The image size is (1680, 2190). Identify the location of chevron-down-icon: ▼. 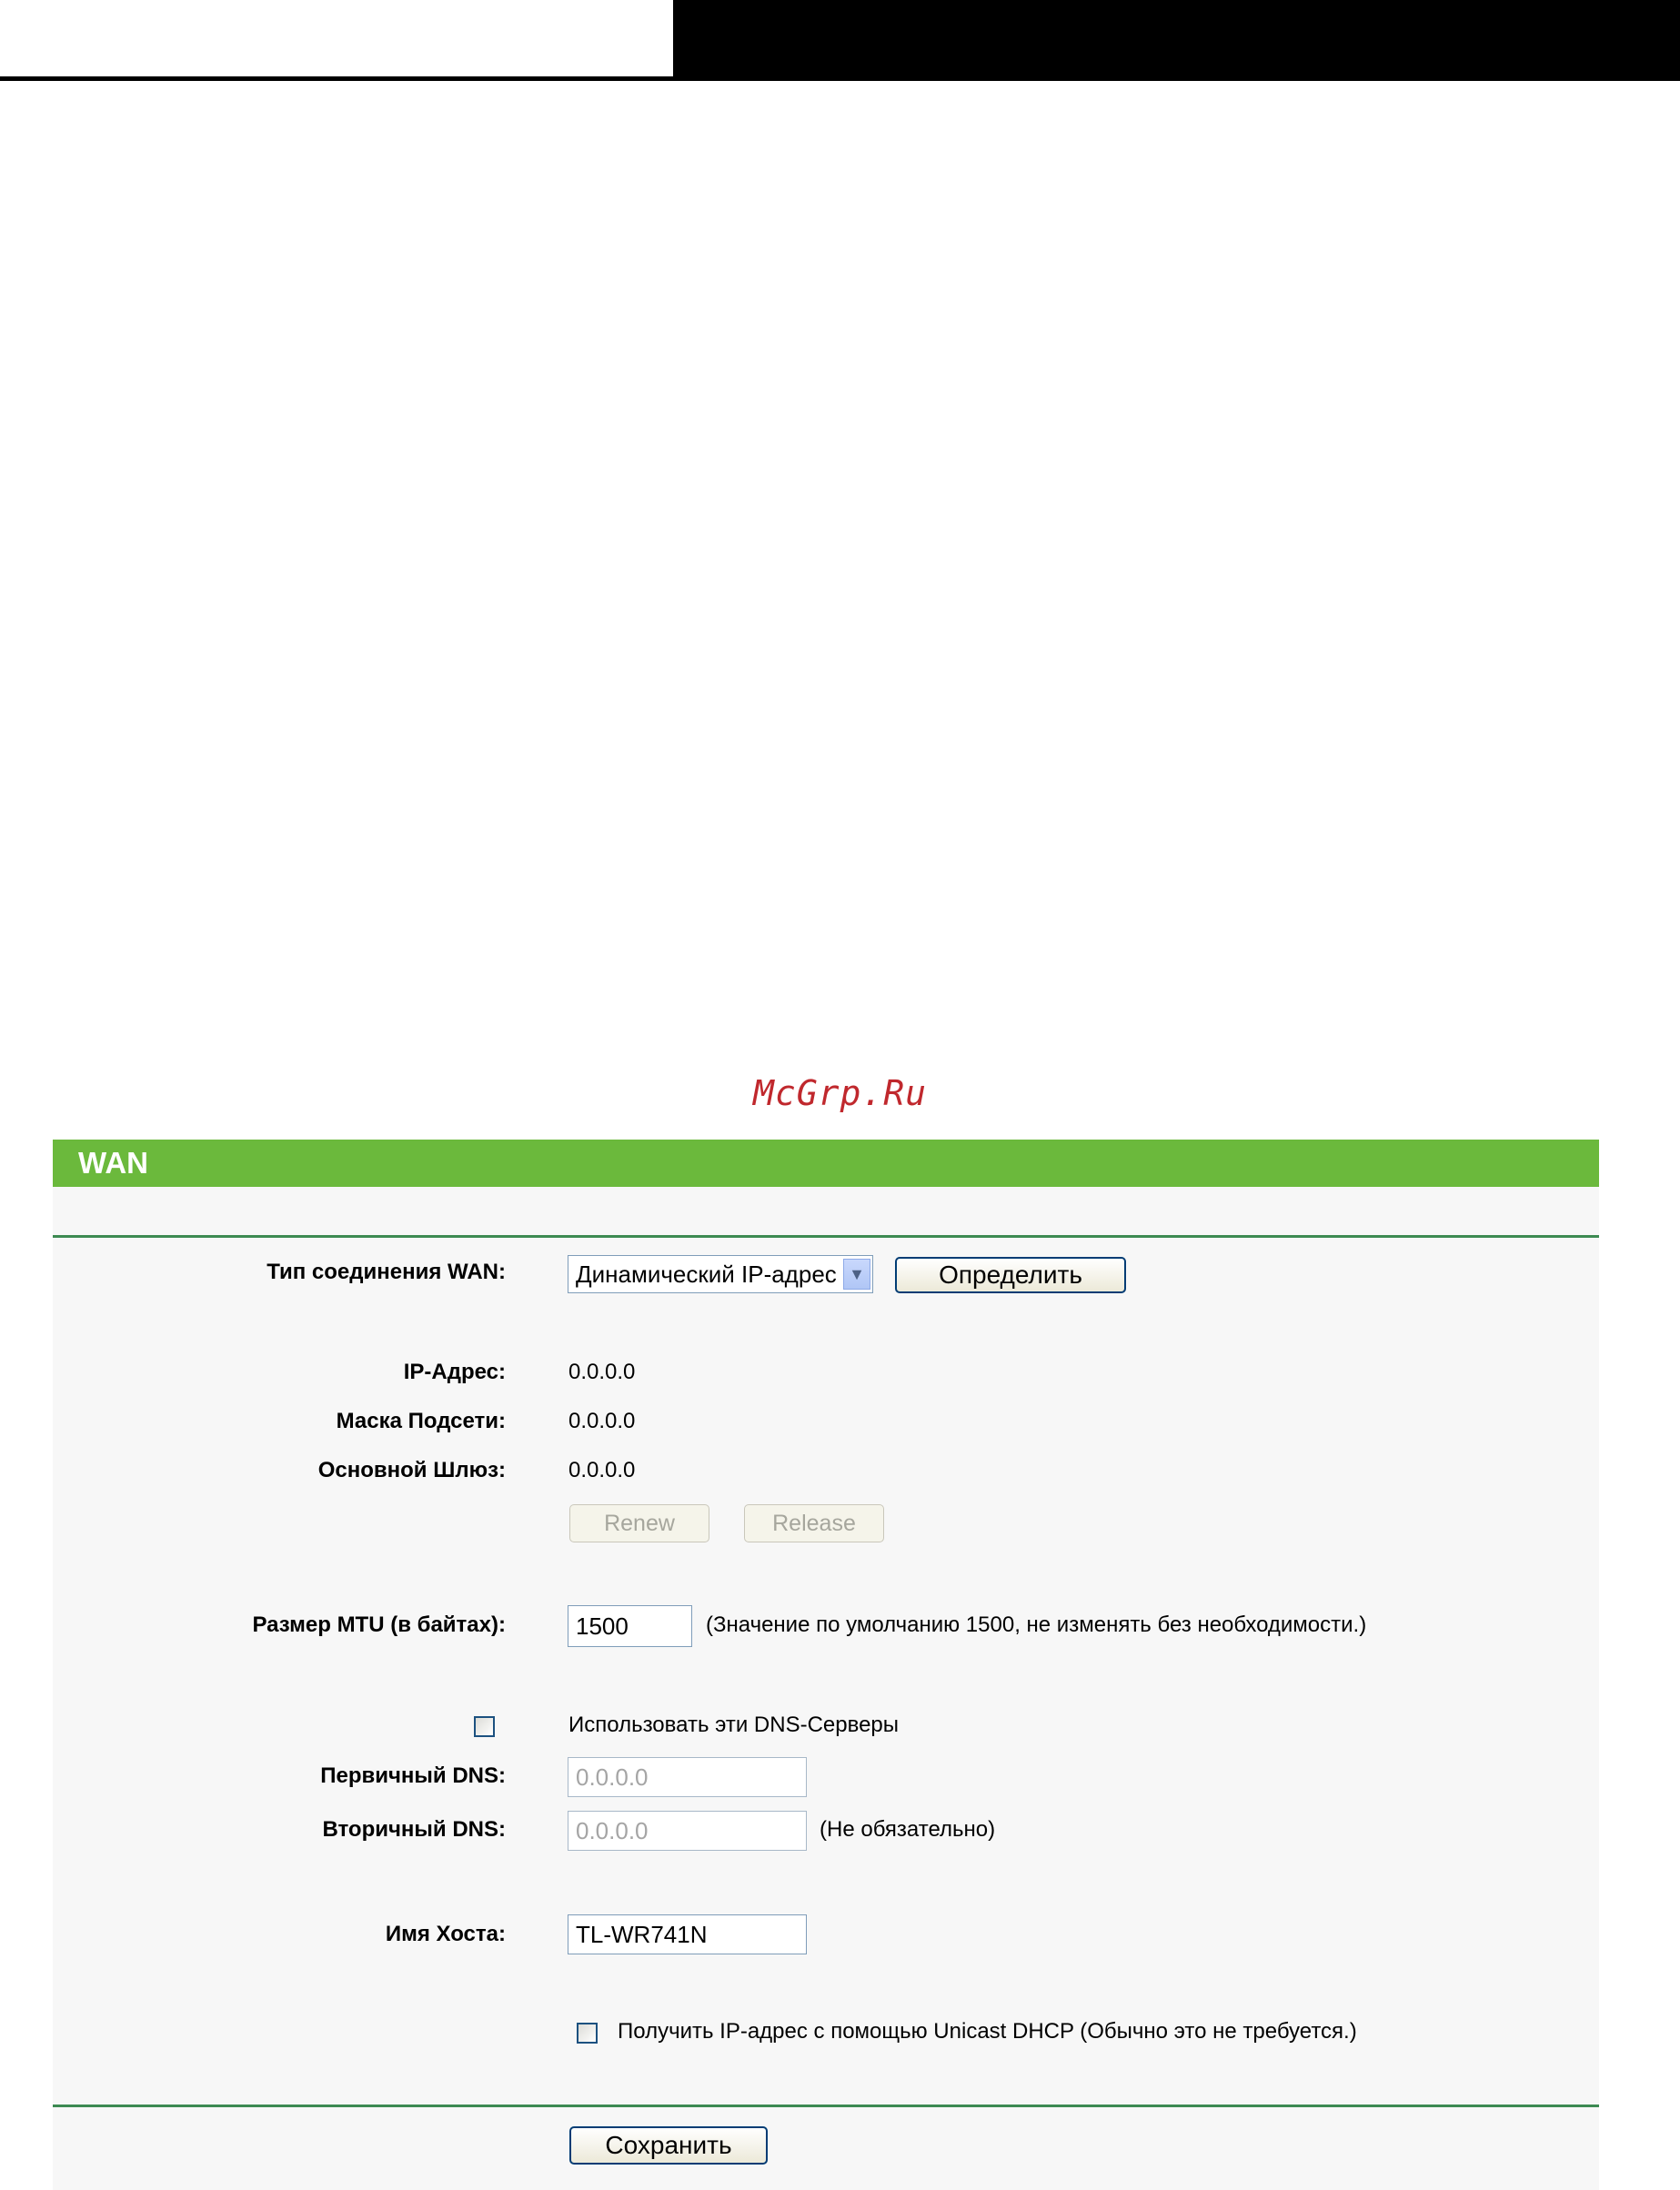
(857, 1275).